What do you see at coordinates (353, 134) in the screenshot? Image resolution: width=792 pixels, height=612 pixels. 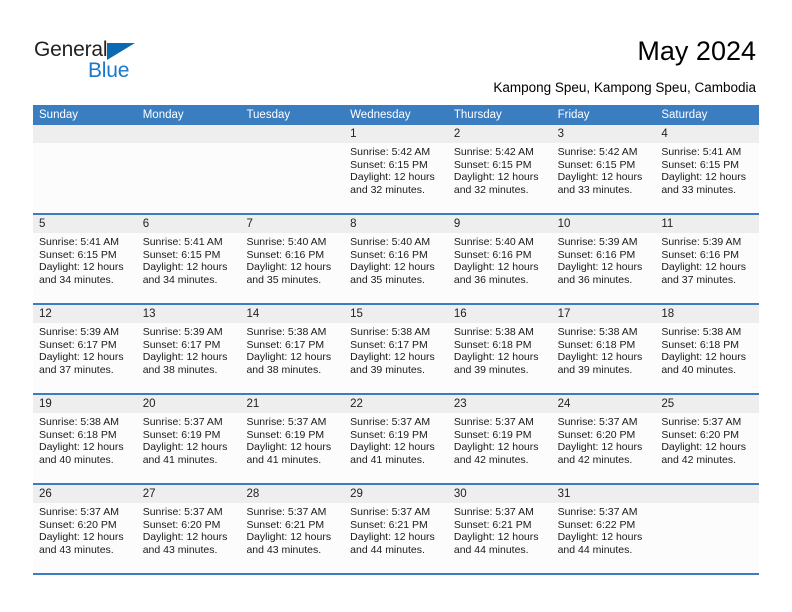 I see `day-number: 1` at bounding box center [353, 134].